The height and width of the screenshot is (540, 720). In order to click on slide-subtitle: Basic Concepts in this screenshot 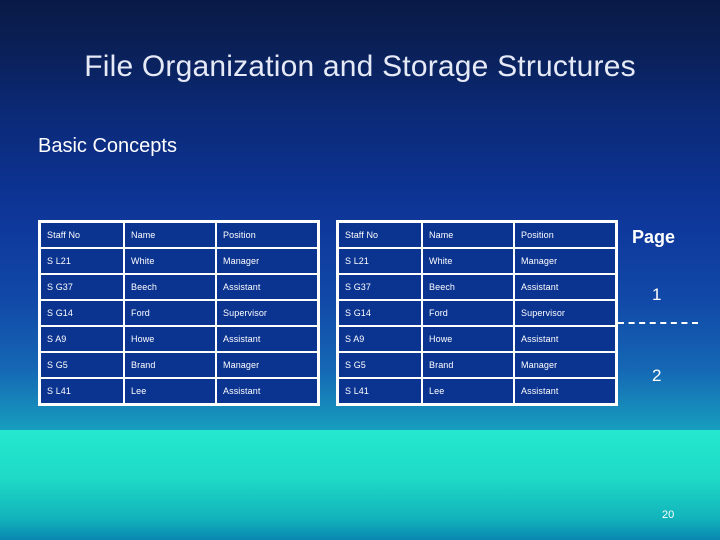, I will do `click(107, 146)`.